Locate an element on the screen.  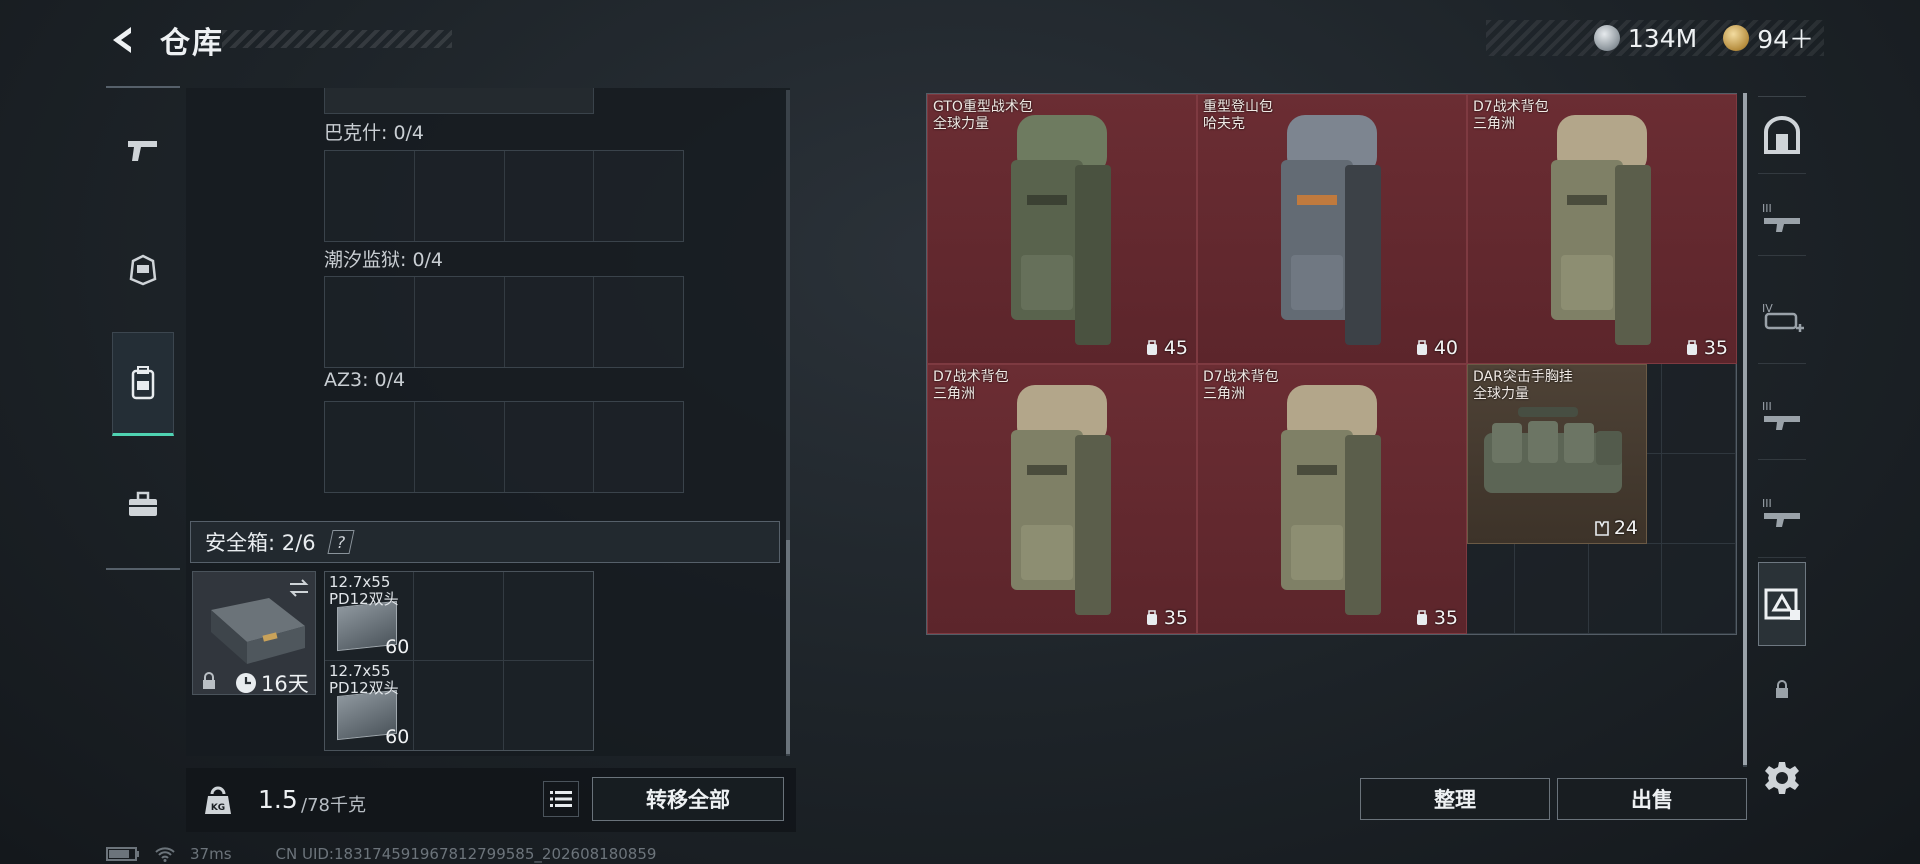
back-button is located at coordinates (124, 40).